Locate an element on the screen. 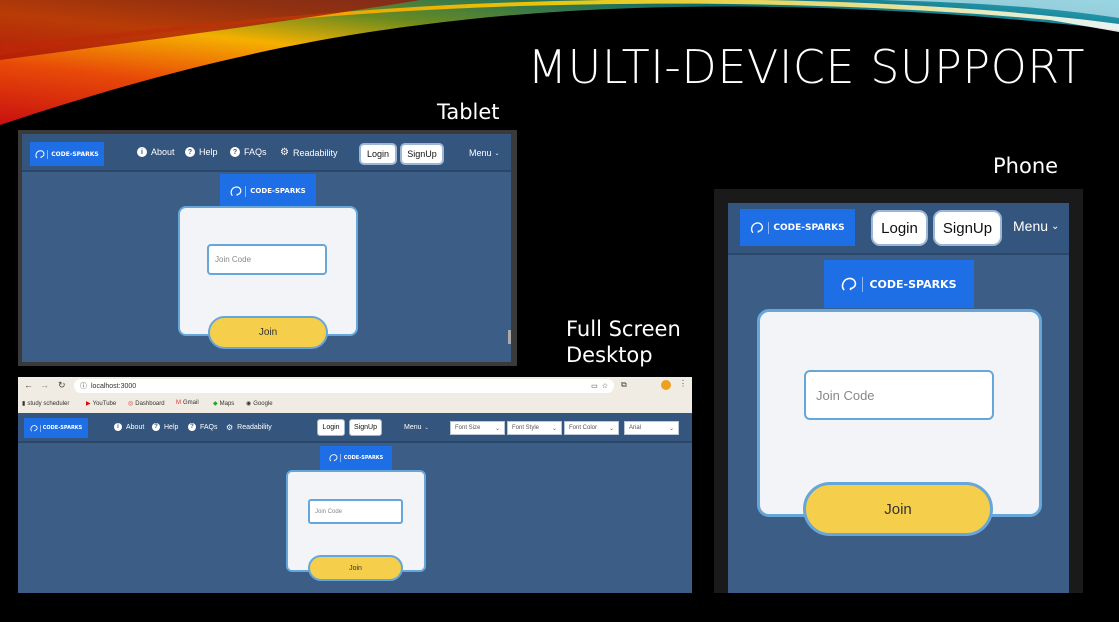 Image resolution: width=1119 pixels, height=622 pixels. font-size-select: Font Size ⌄ is located at coordinates (477, 428).